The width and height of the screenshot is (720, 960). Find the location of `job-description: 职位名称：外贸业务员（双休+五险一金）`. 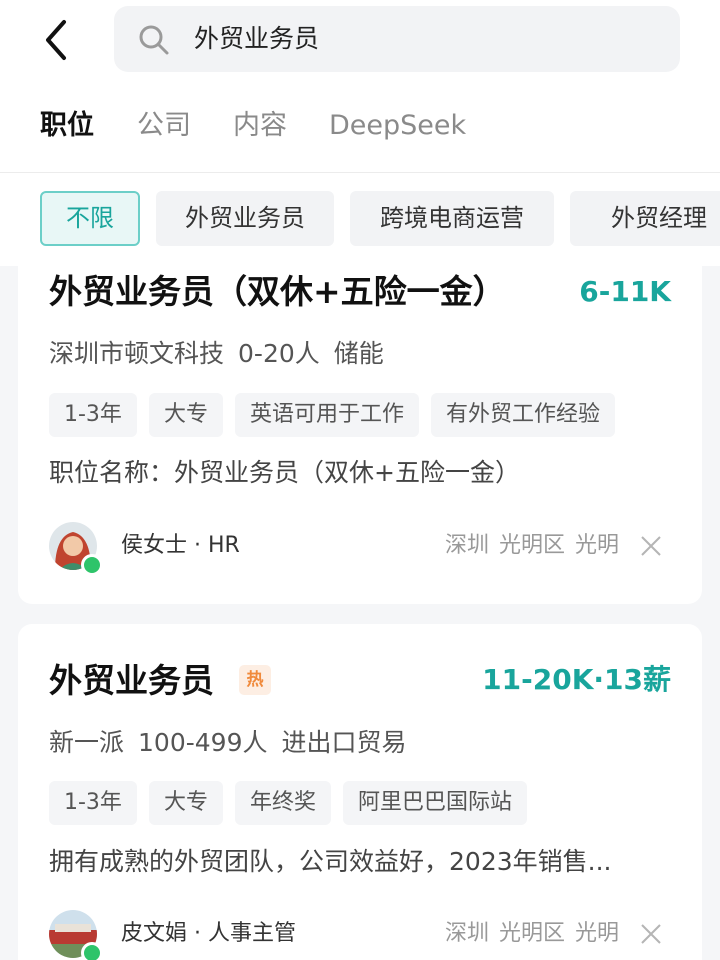

job-description: 职位名称：外贸业务员（双休+五险一金） is located at coordinates (284, 472).